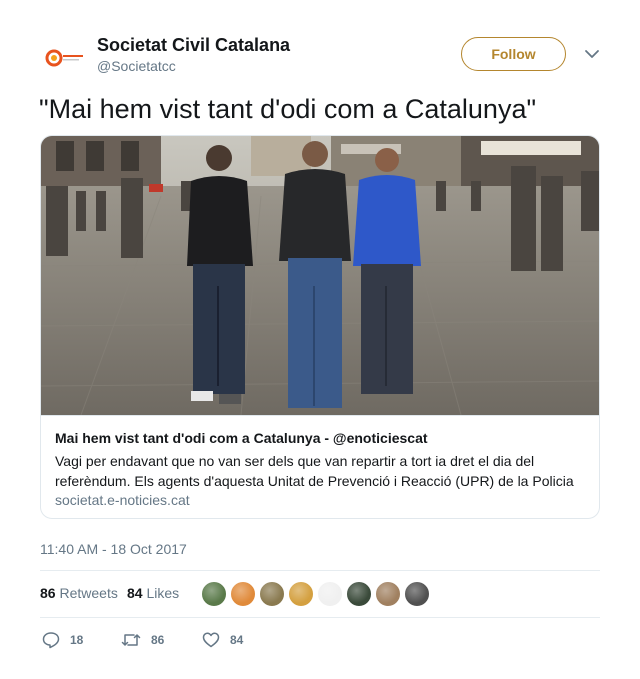 The height and width of the screenshot is (679, 640). I want to click on retweets-label: Retweets, so click(88, 593).